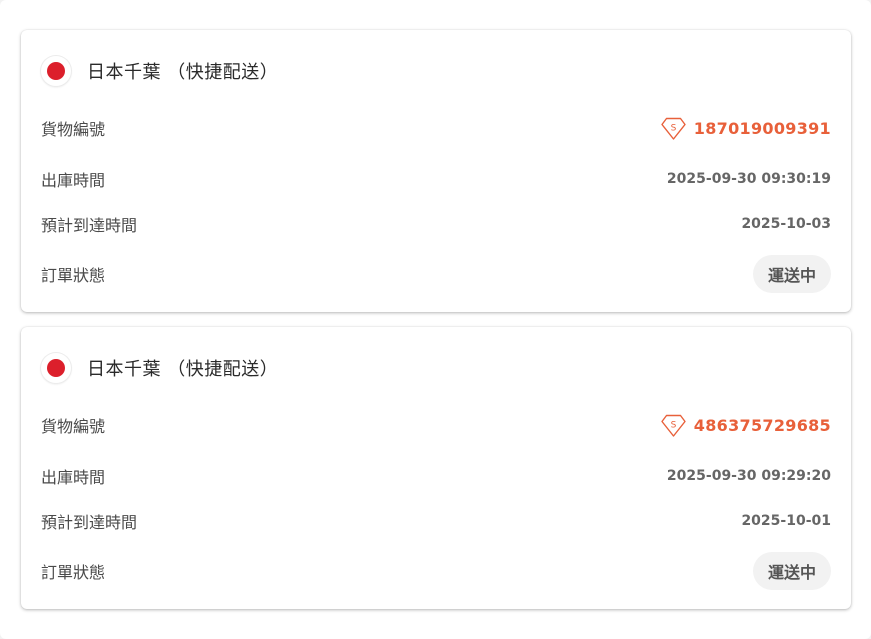 This screenshot has height=639, width=871. Describe the element at coordinates (436, 521) in the screenshot. I see `eta-row: 預計到達時間 2025-10-01` at that location.